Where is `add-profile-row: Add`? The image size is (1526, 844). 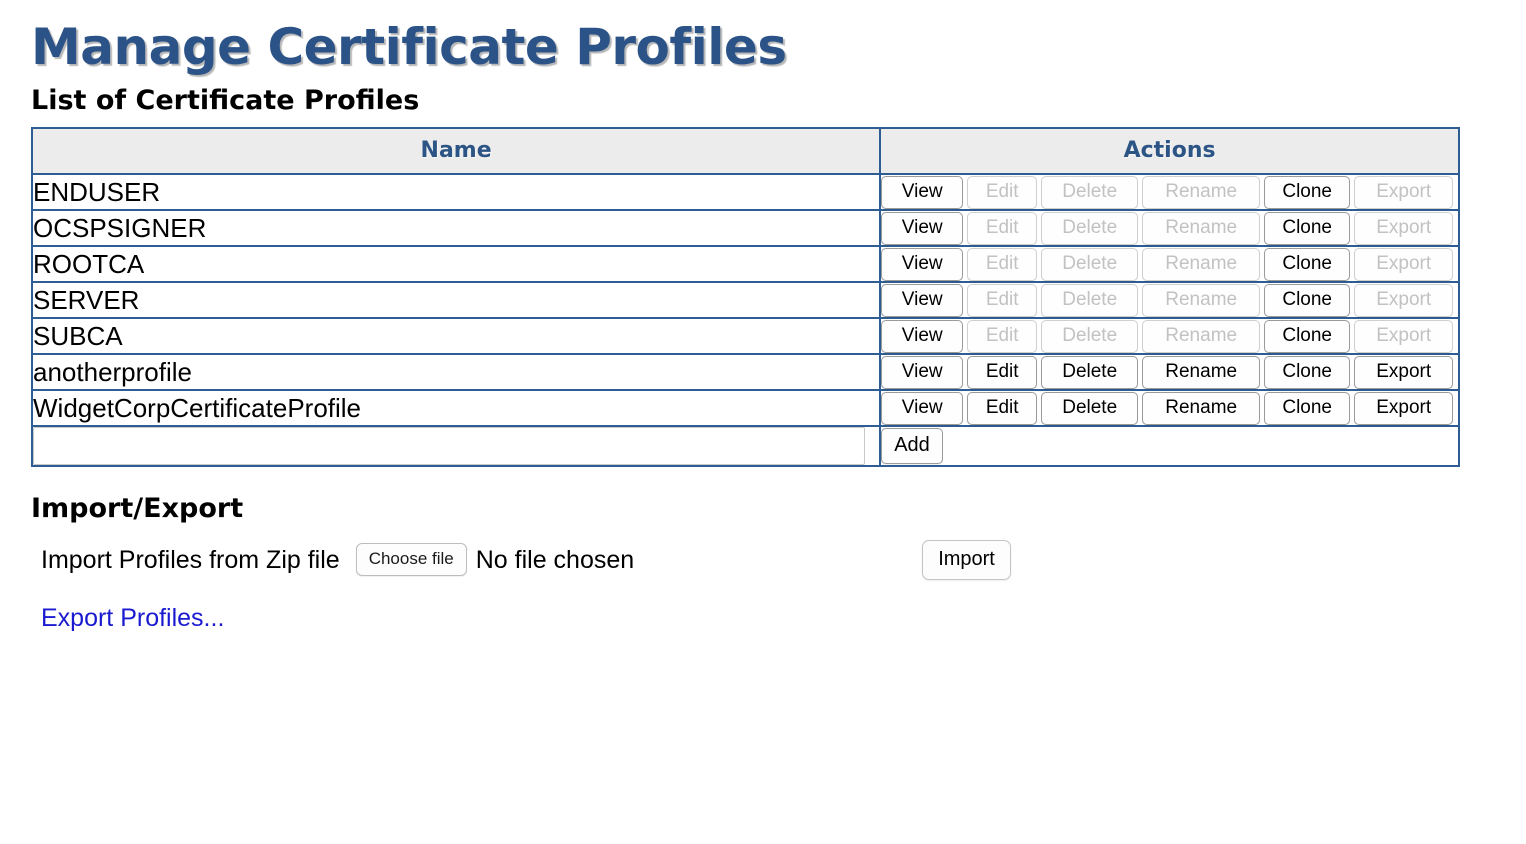
add-profile-row: Add is located at coordinates (745, 446).